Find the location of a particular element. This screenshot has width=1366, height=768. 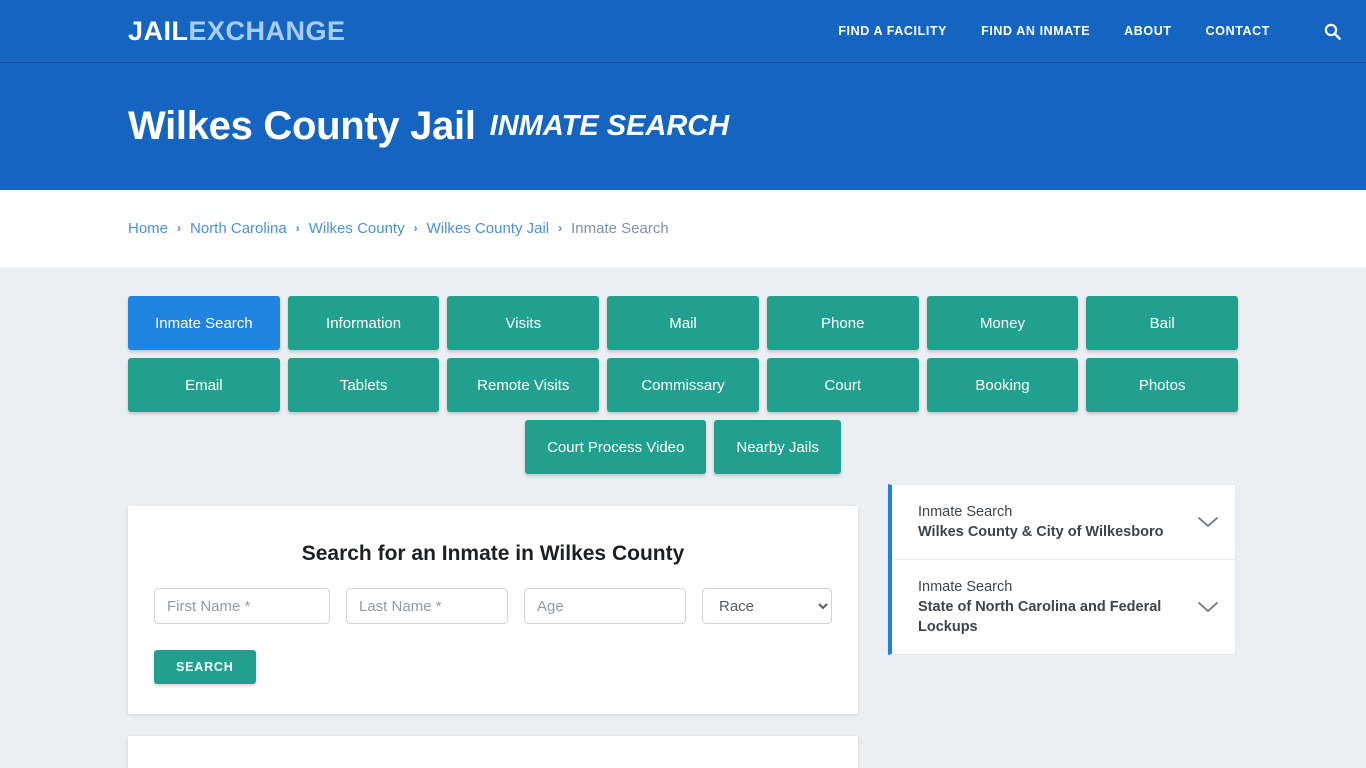

tab-remote-visits: Remote Visits is located at coordinates (523, 385).